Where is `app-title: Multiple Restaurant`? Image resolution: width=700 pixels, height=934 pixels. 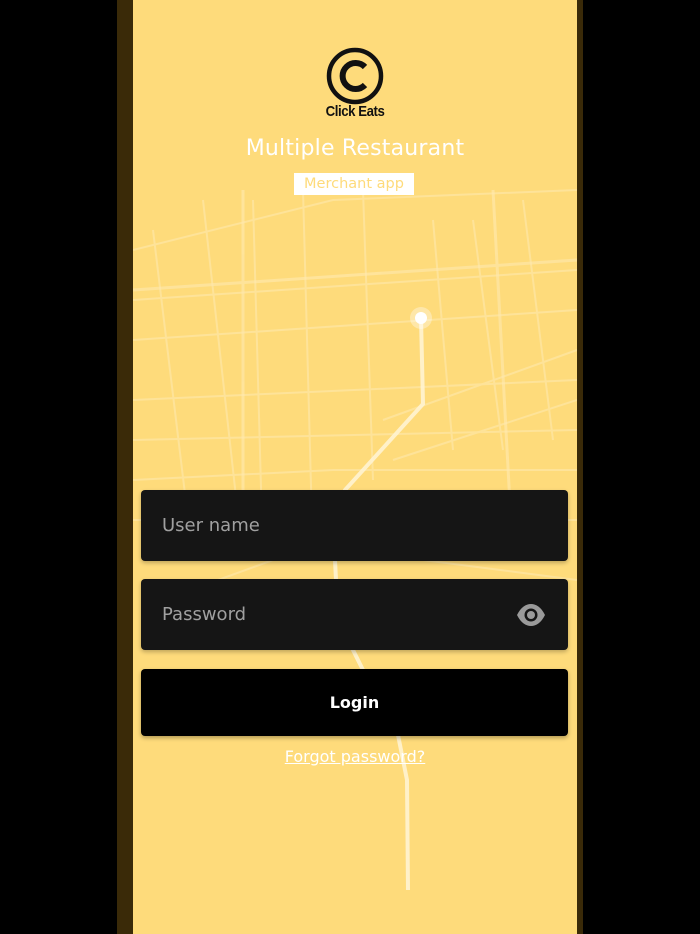
app-title: Multiple Restaurant is located at coordinates (355, 148).